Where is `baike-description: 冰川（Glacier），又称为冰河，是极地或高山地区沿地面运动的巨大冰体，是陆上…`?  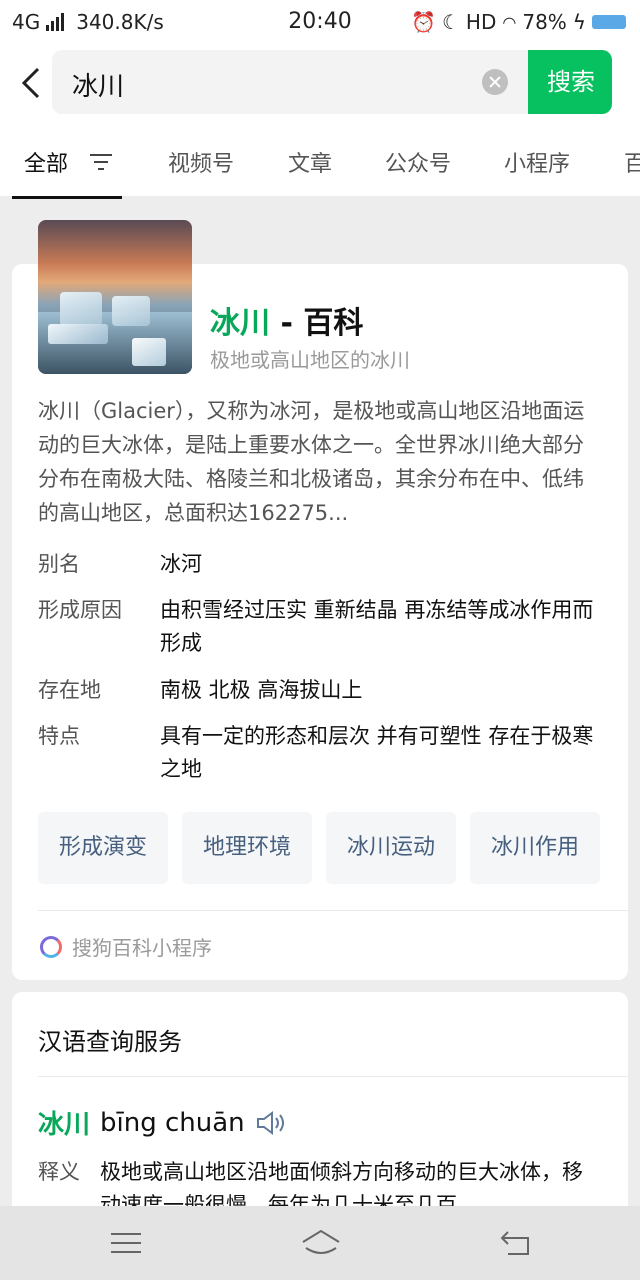
baike-description: 冰川（Glacier），又称为冰河，是极地或高山地区沿地面运动的巨大冰体，是陆上… is located at coordinates (318, 462).